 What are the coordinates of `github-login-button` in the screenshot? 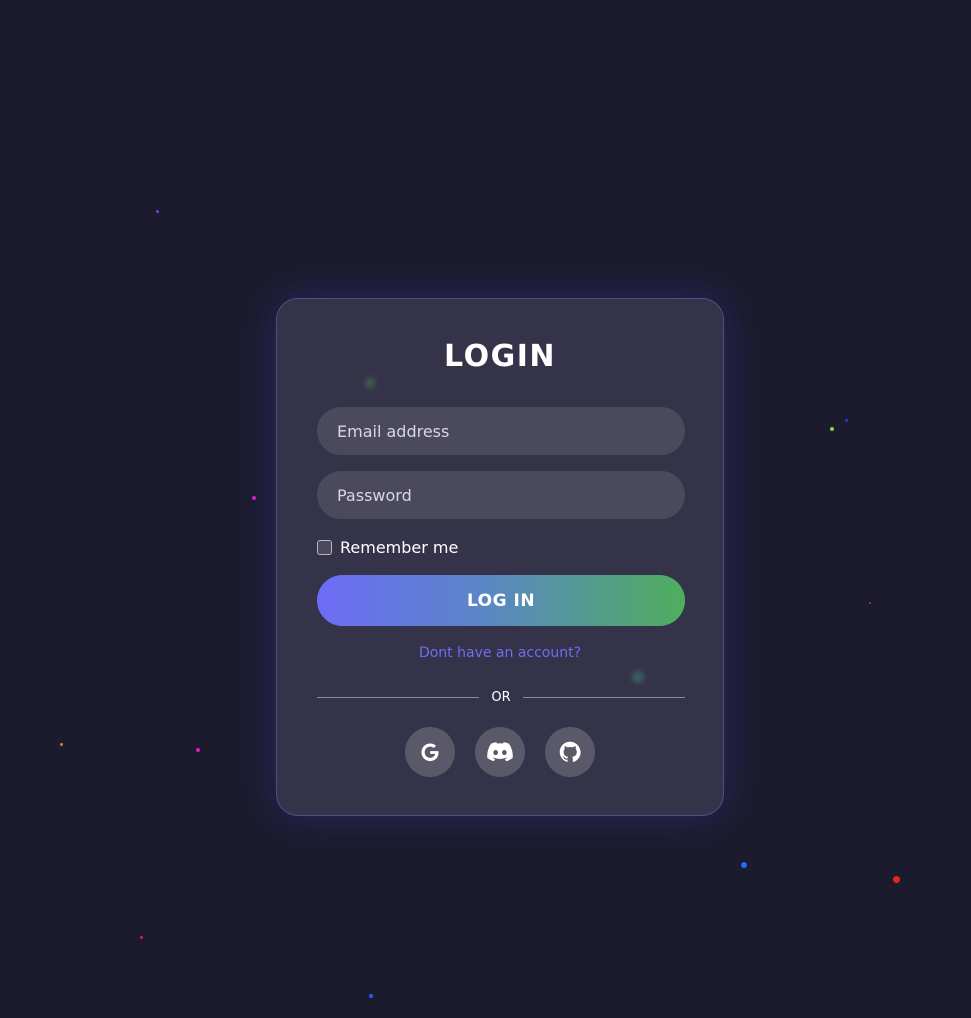 It's located at (570, 752).